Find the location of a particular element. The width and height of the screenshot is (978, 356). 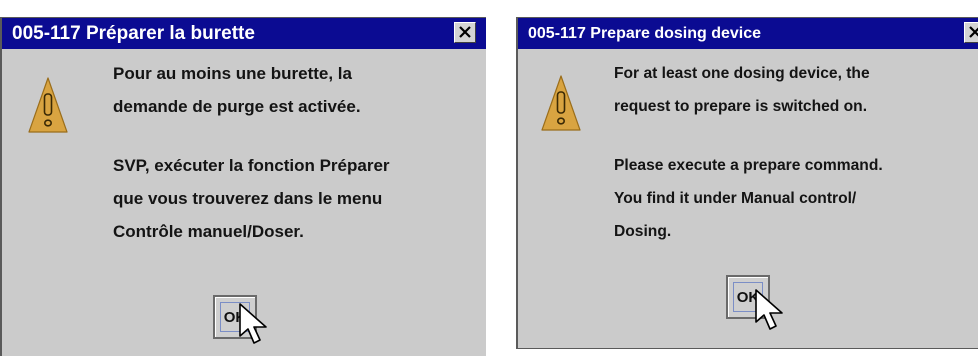

message-line: request to prepare is switched on. is located at coordinates (741, 106).